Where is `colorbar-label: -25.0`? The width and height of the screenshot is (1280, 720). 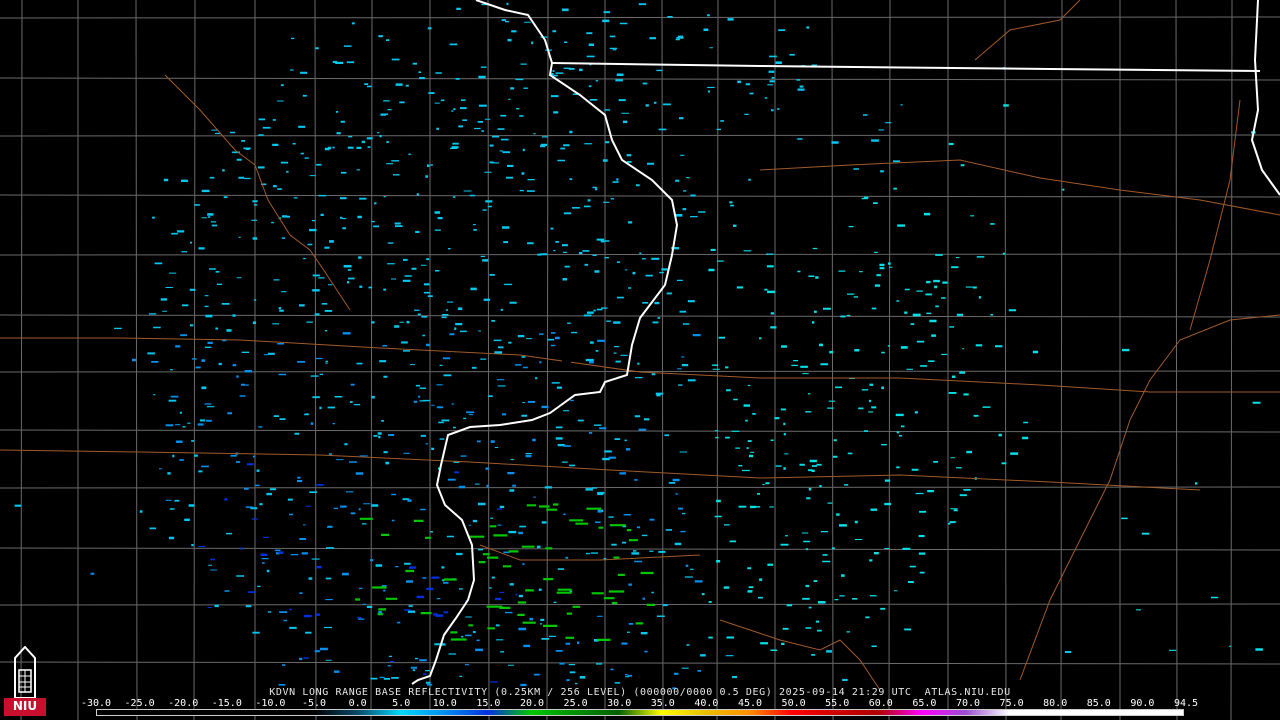
colorbar-label: -25.0 is located at coordinates (139, 703).